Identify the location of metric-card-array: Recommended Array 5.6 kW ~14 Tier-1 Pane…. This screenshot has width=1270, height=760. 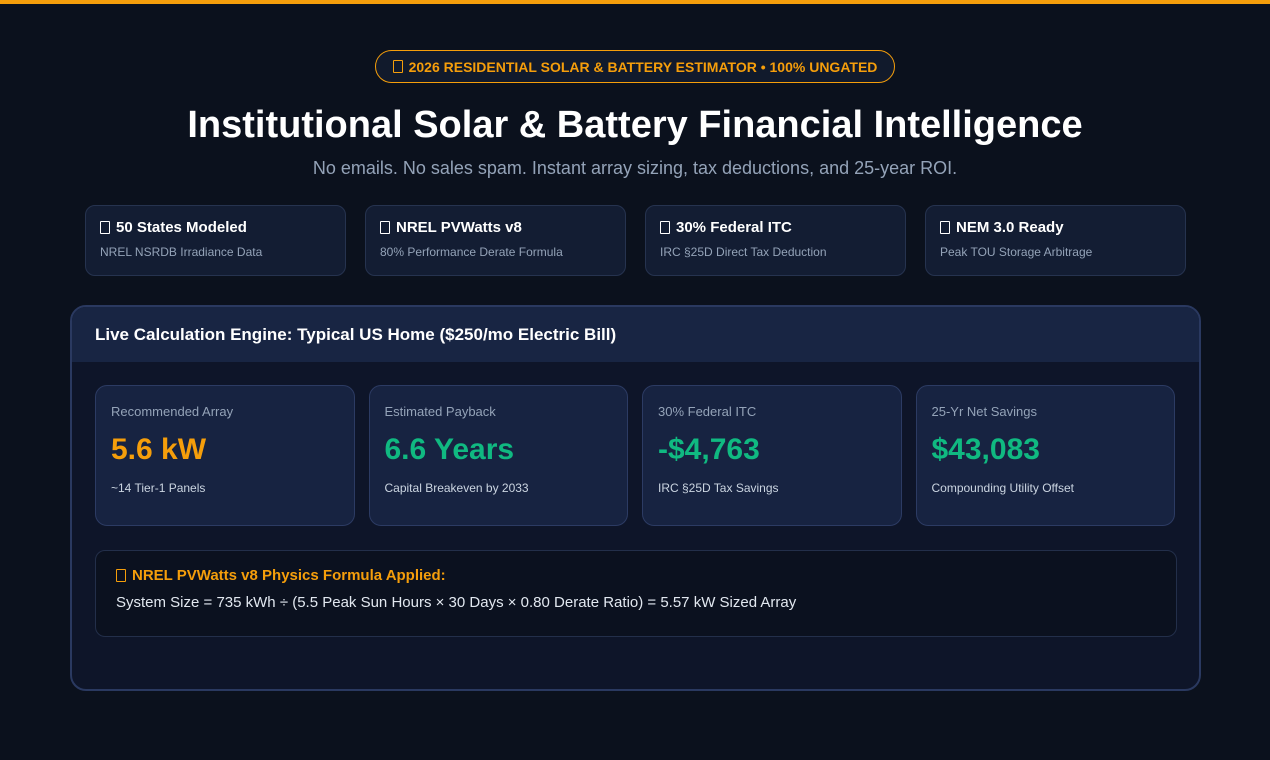
(225, 455).